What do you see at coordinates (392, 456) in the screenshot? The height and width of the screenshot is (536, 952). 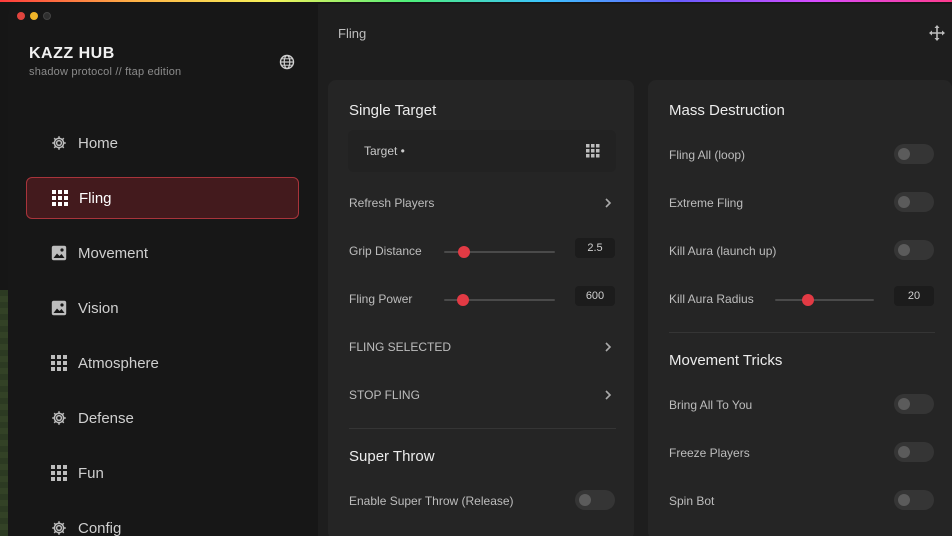 I see `super-throw-title: Super Throw` at bounding box center [392, 456].